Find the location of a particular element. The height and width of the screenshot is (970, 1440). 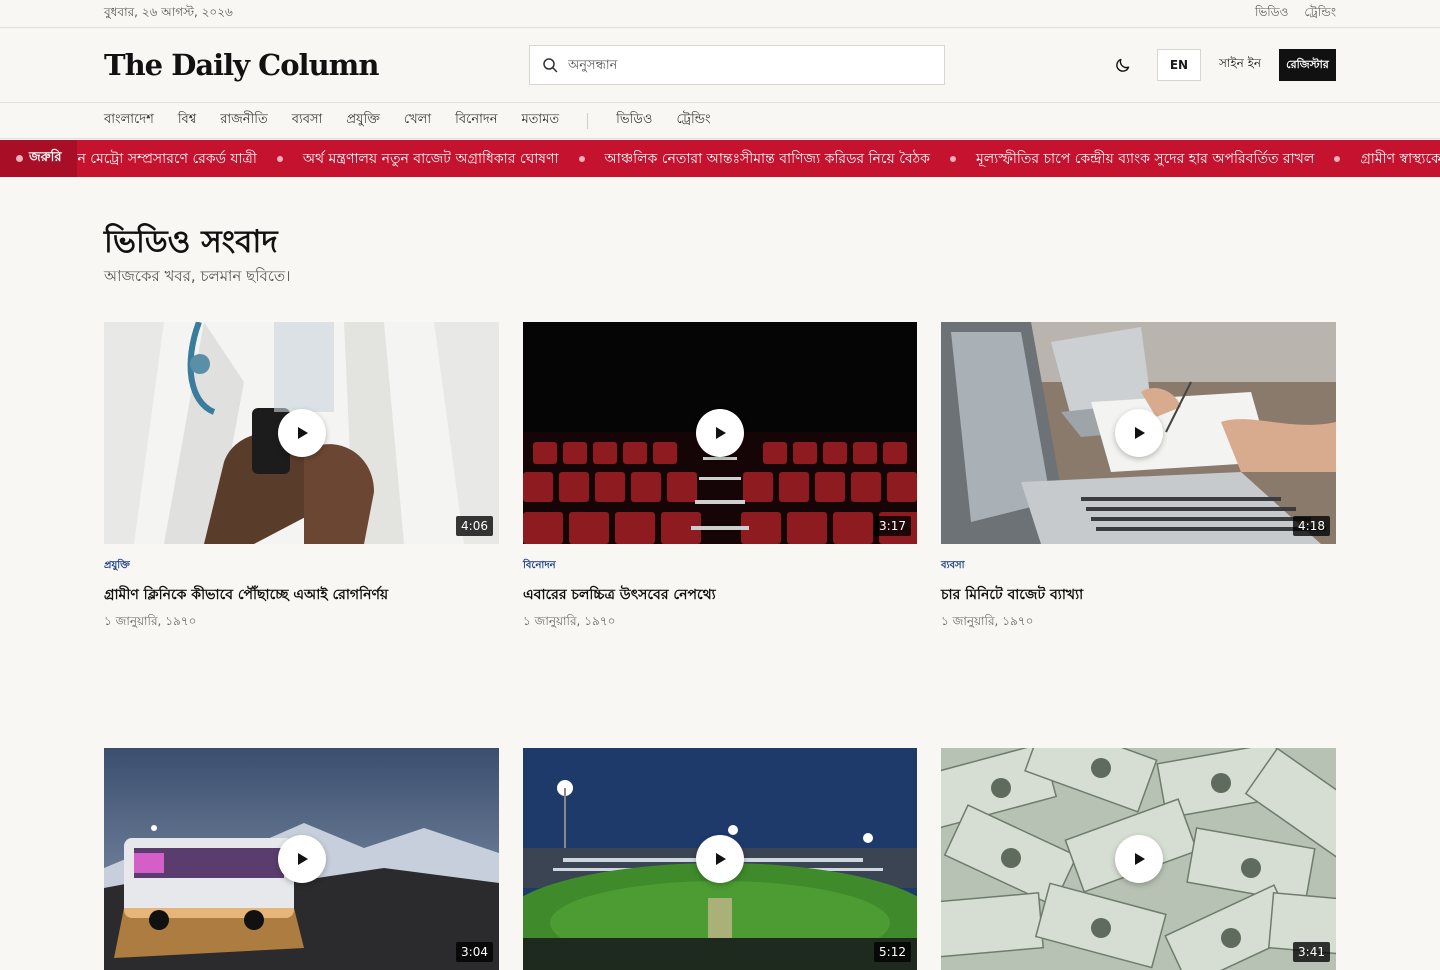

nav-item-video: ভিডিও is located at coordinates (634, 120).